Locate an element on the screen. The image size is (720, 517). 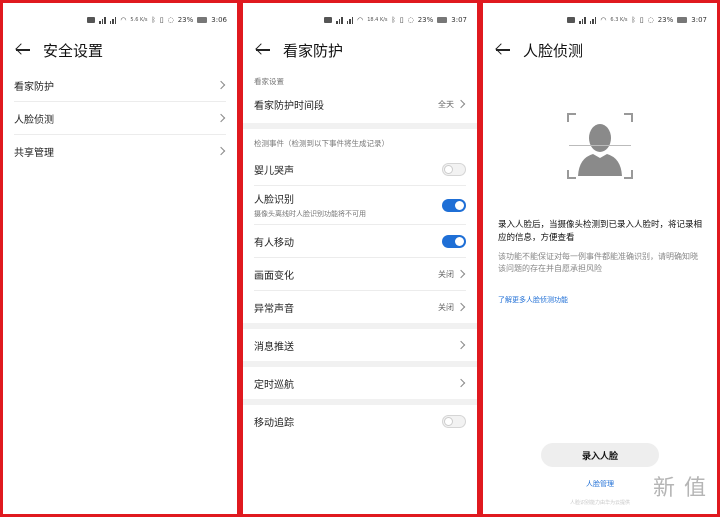
motion-tracking-toggle is located at coordinates (454, 421).